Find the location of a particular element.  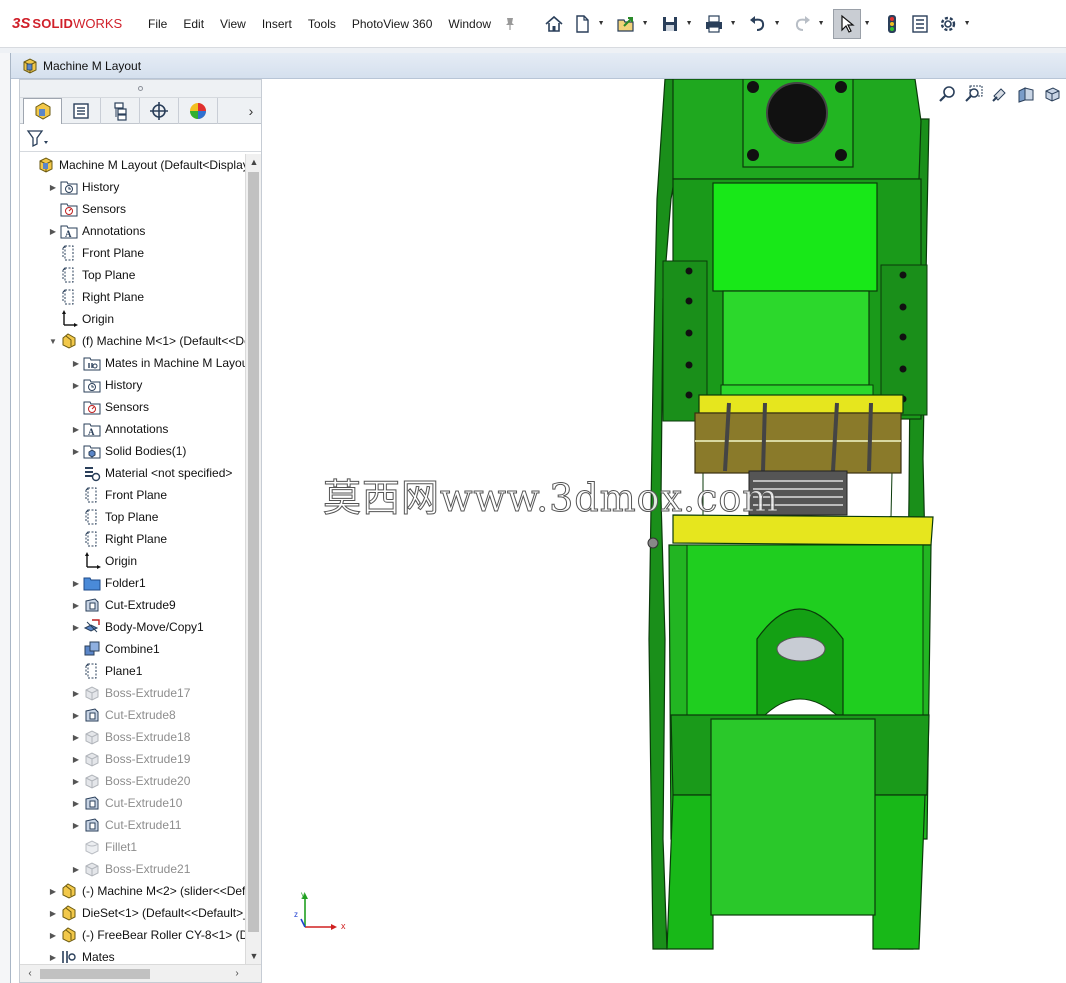

print-icon is located at coordinates (714, 24).